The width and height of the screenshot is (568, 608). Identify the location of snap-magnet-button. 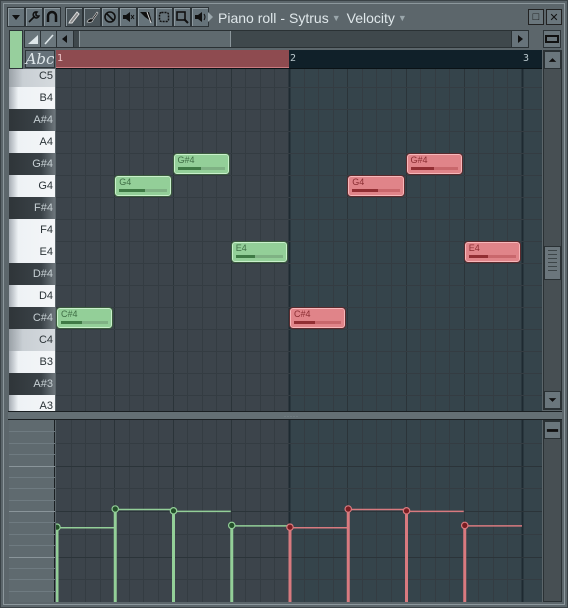
(52, 17).